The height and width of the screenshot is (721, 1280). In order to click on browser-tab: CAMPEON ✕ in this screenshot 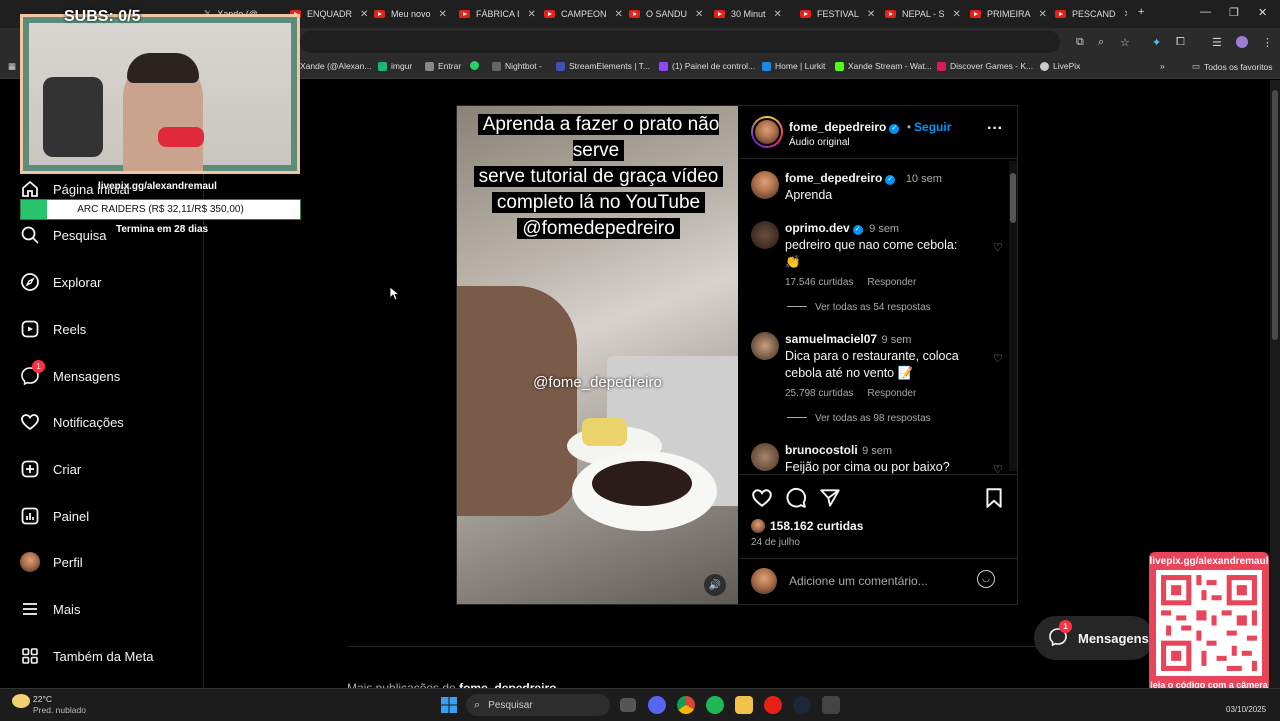, I will do `click(584, 14)`.